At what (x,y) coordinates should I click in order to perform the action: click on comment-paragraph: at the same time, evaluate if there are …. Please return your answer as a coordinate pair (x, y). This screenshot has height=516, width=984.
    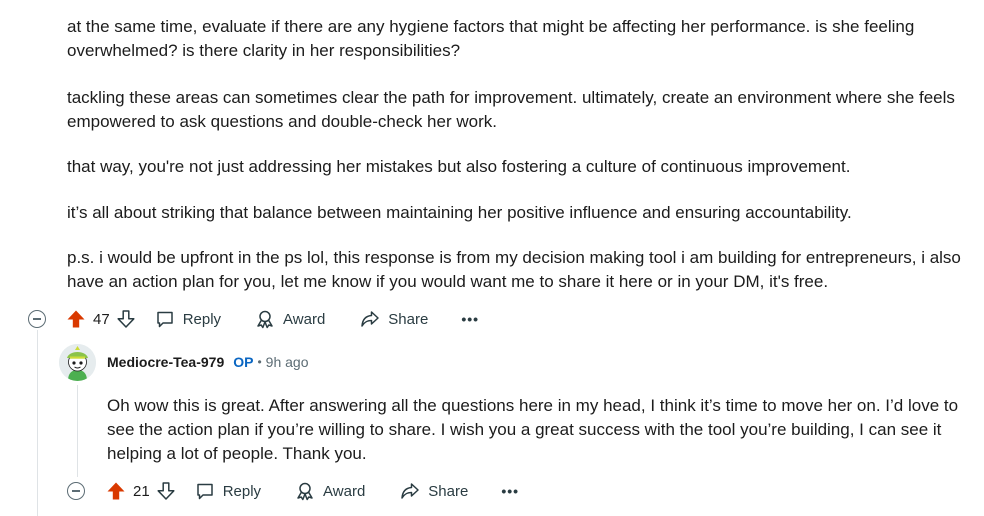
    Looking at the image, I should click on (491, 38).